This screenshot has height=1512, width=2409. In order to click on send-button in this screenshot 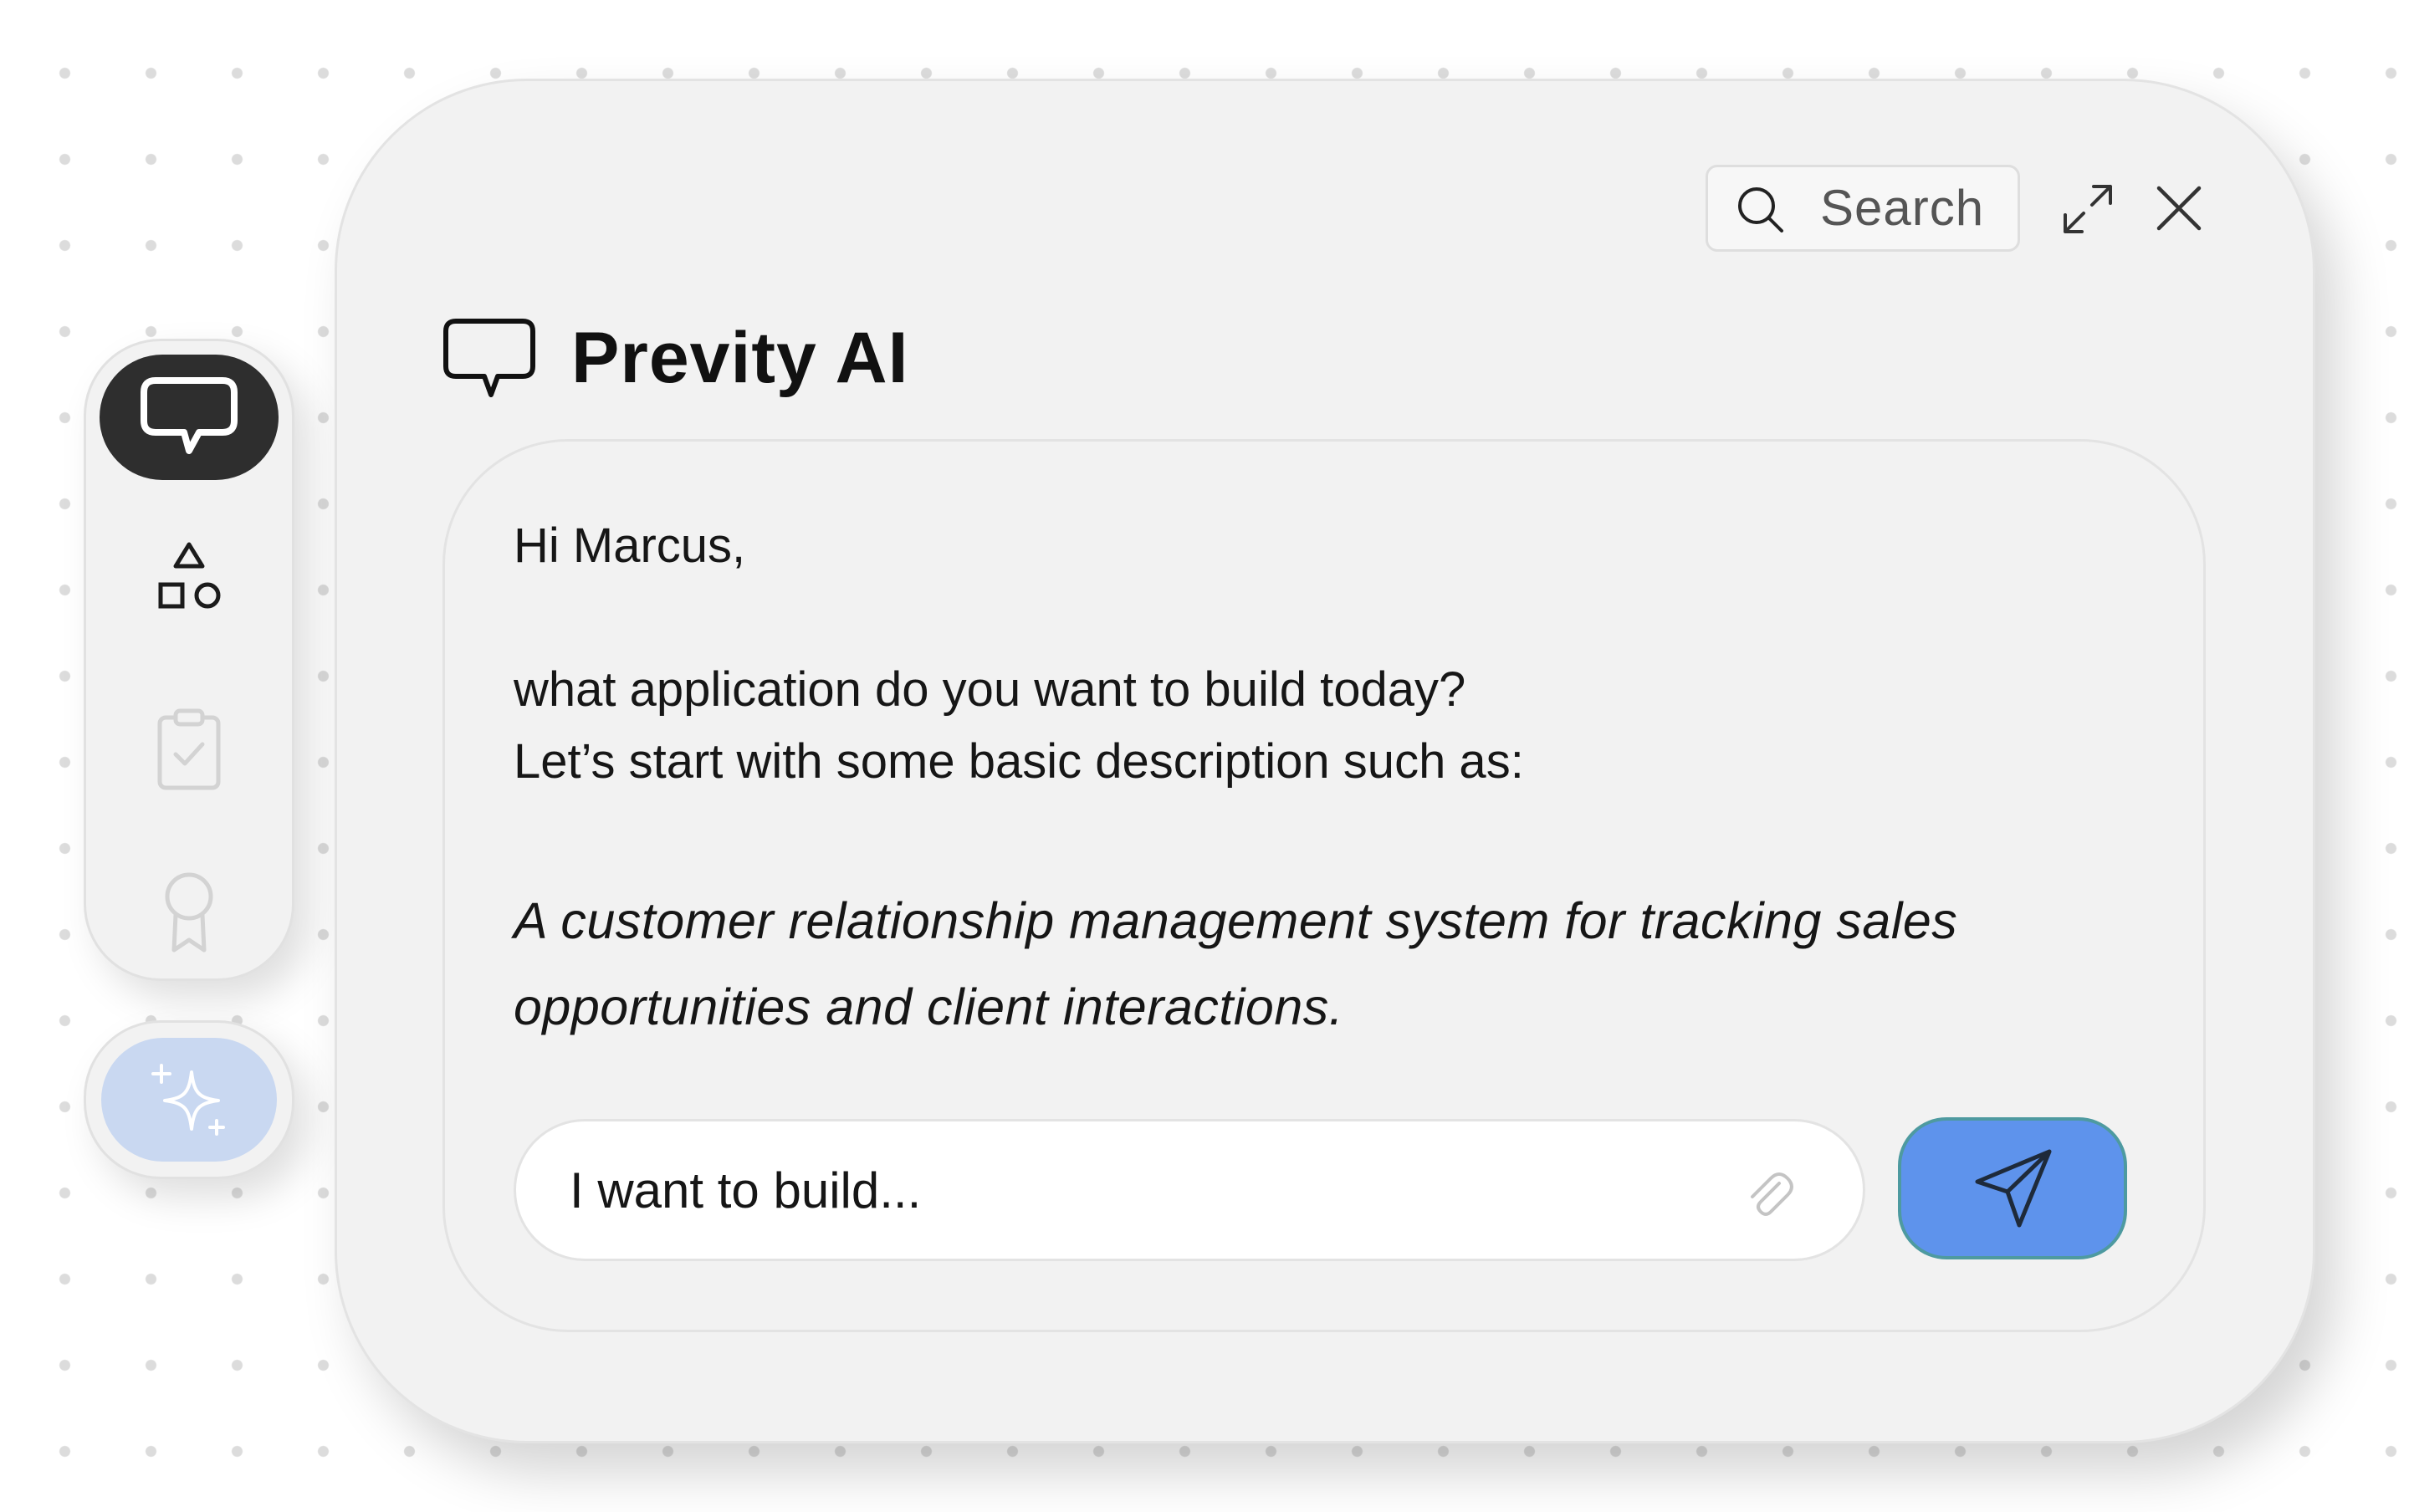, I will do `click(2012, 1188)`.